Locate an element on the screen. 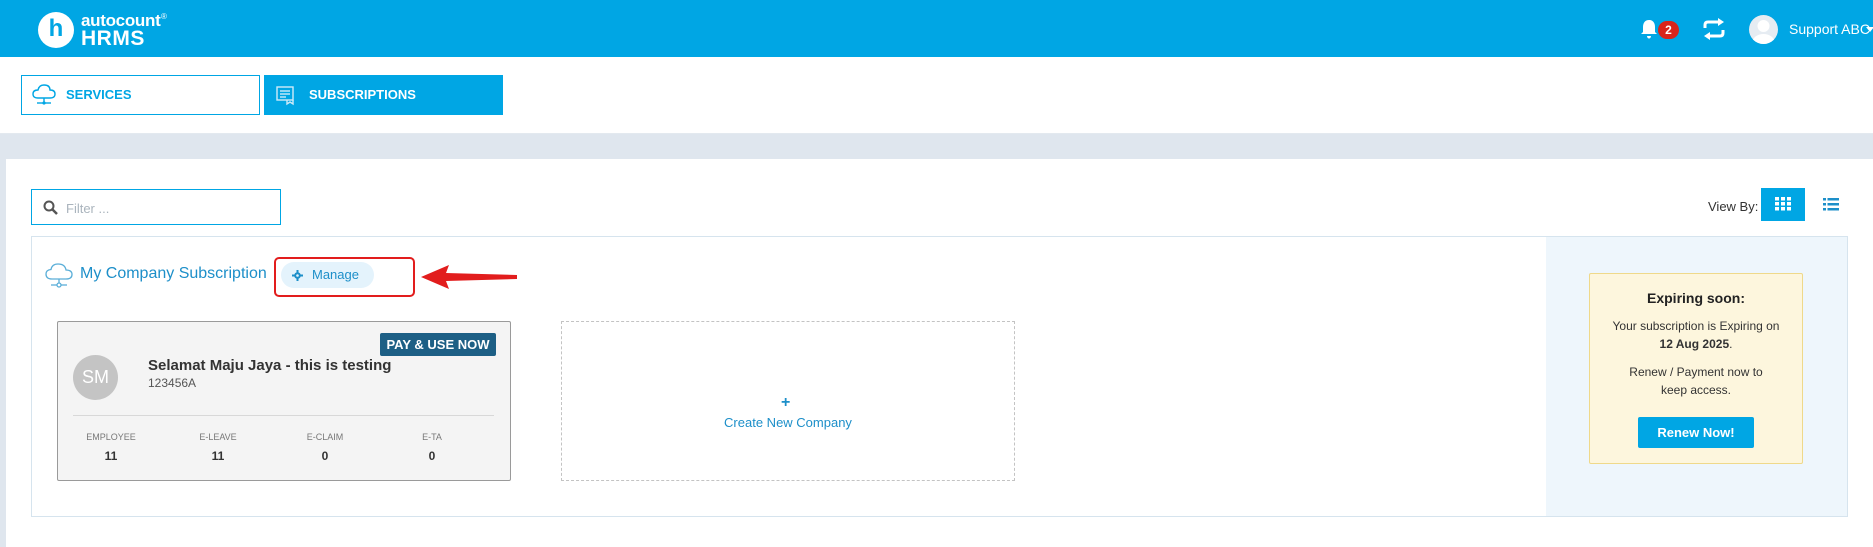 Image resolution: width=1873 pixels, height=547 pixels. expiring-message: Your subscription is Expiring on is located at coordinates (1696, 326).